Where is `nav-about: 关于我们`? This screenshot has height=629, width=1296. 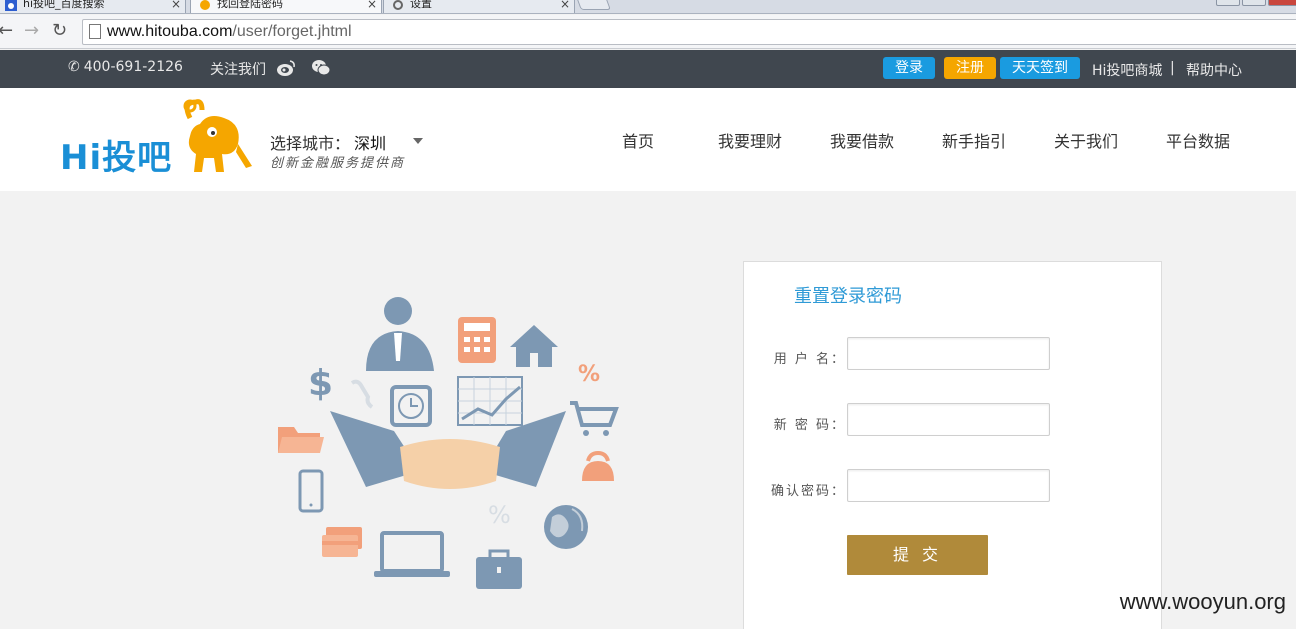
nav-about: 关于我们 is located at coordinates (1086, 140).